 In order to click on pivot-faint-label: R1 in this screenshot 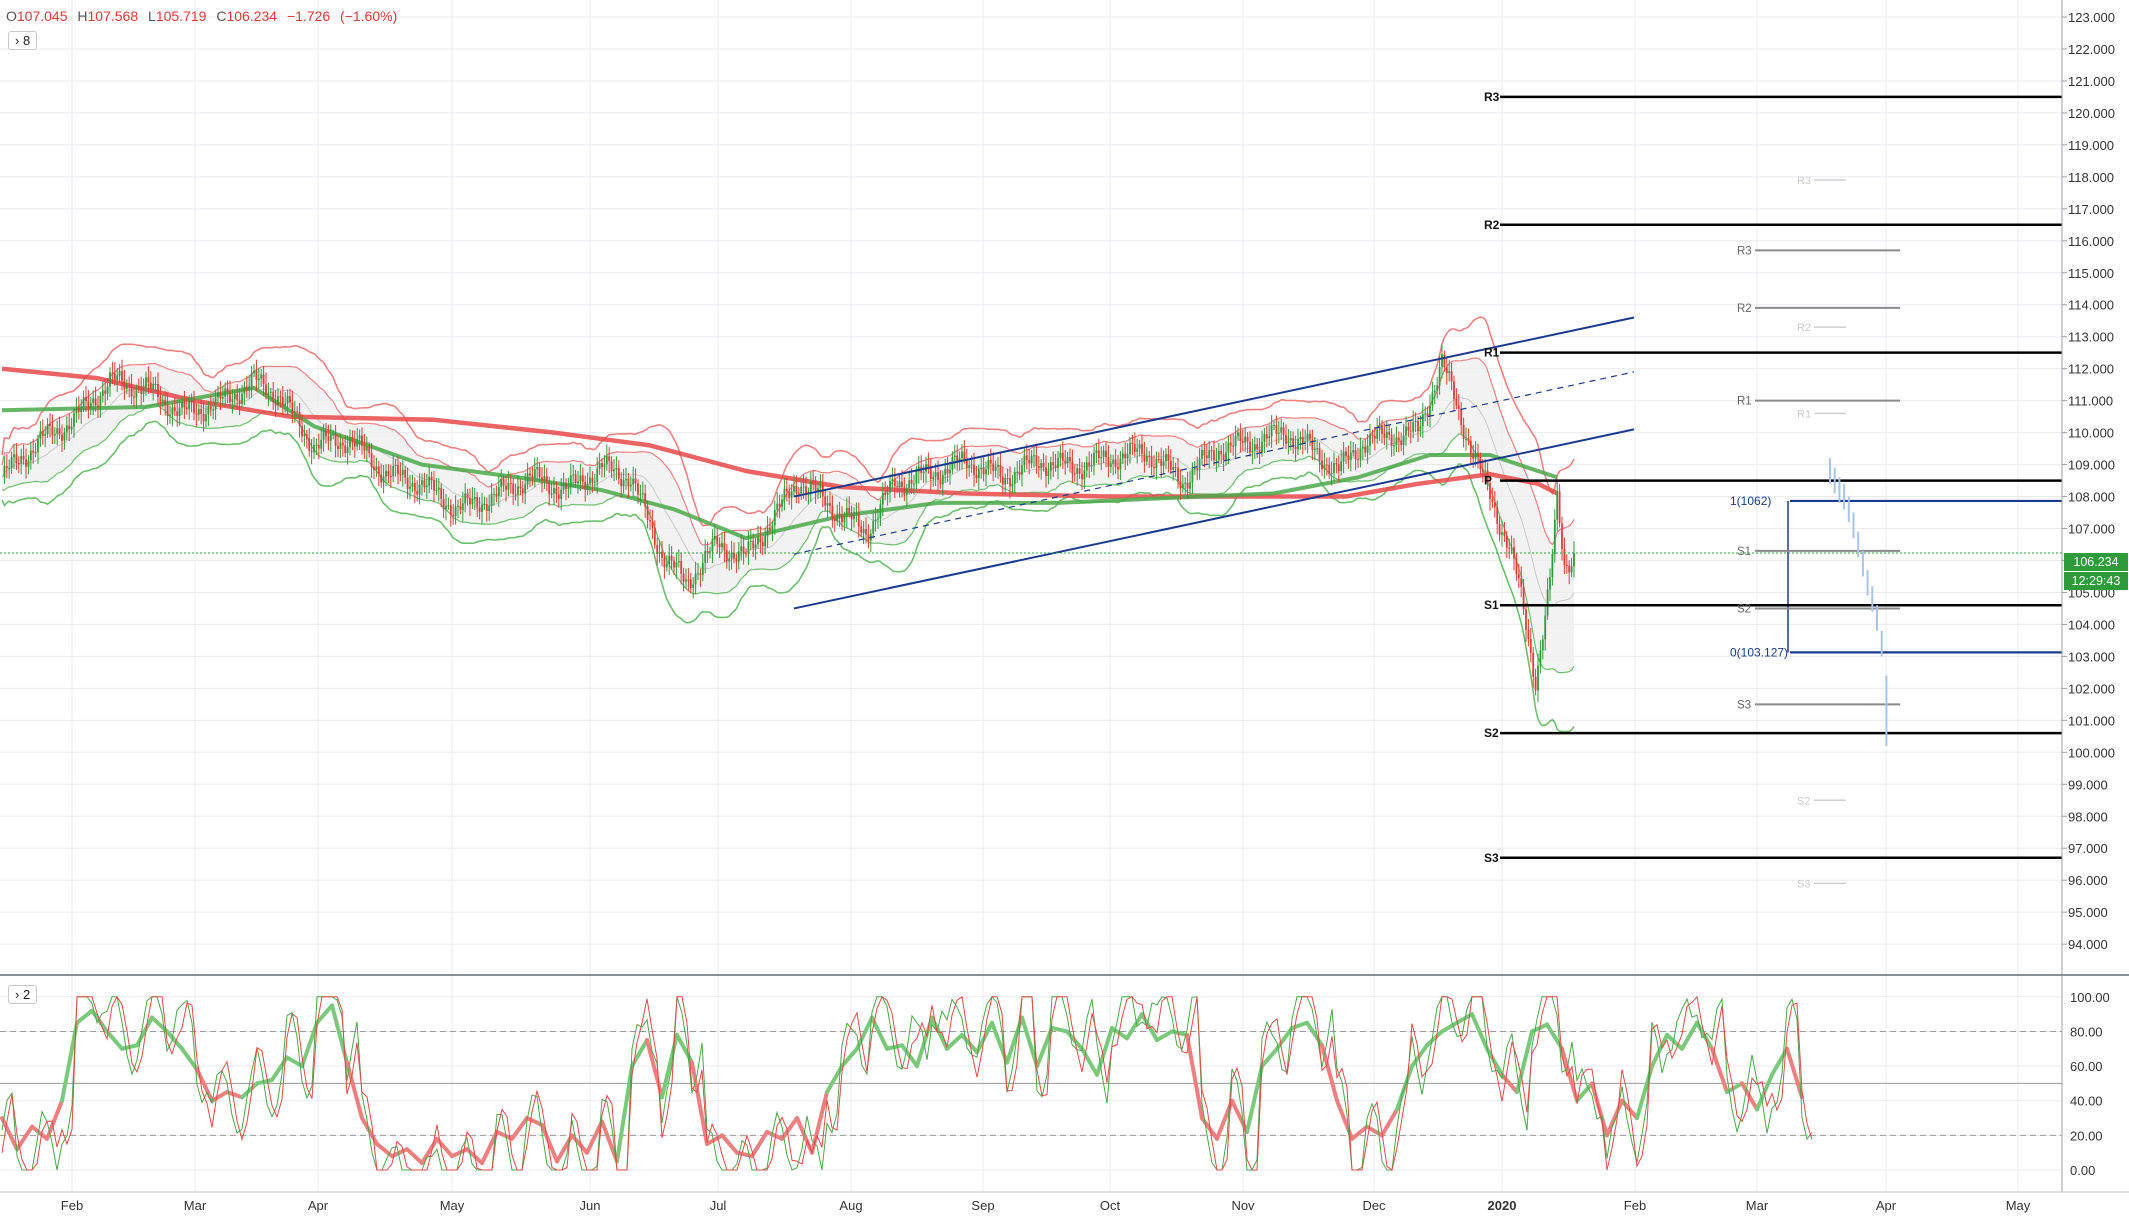, I will do `click(1804, 414)`.